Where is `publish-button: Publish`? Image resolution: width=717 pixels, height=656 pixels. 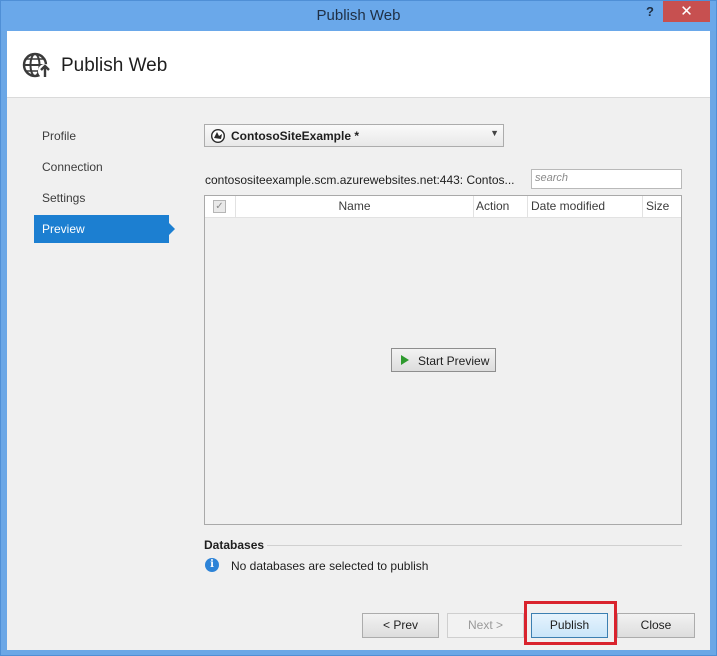 publish-button: Publish is located at coordinates (569, 625).